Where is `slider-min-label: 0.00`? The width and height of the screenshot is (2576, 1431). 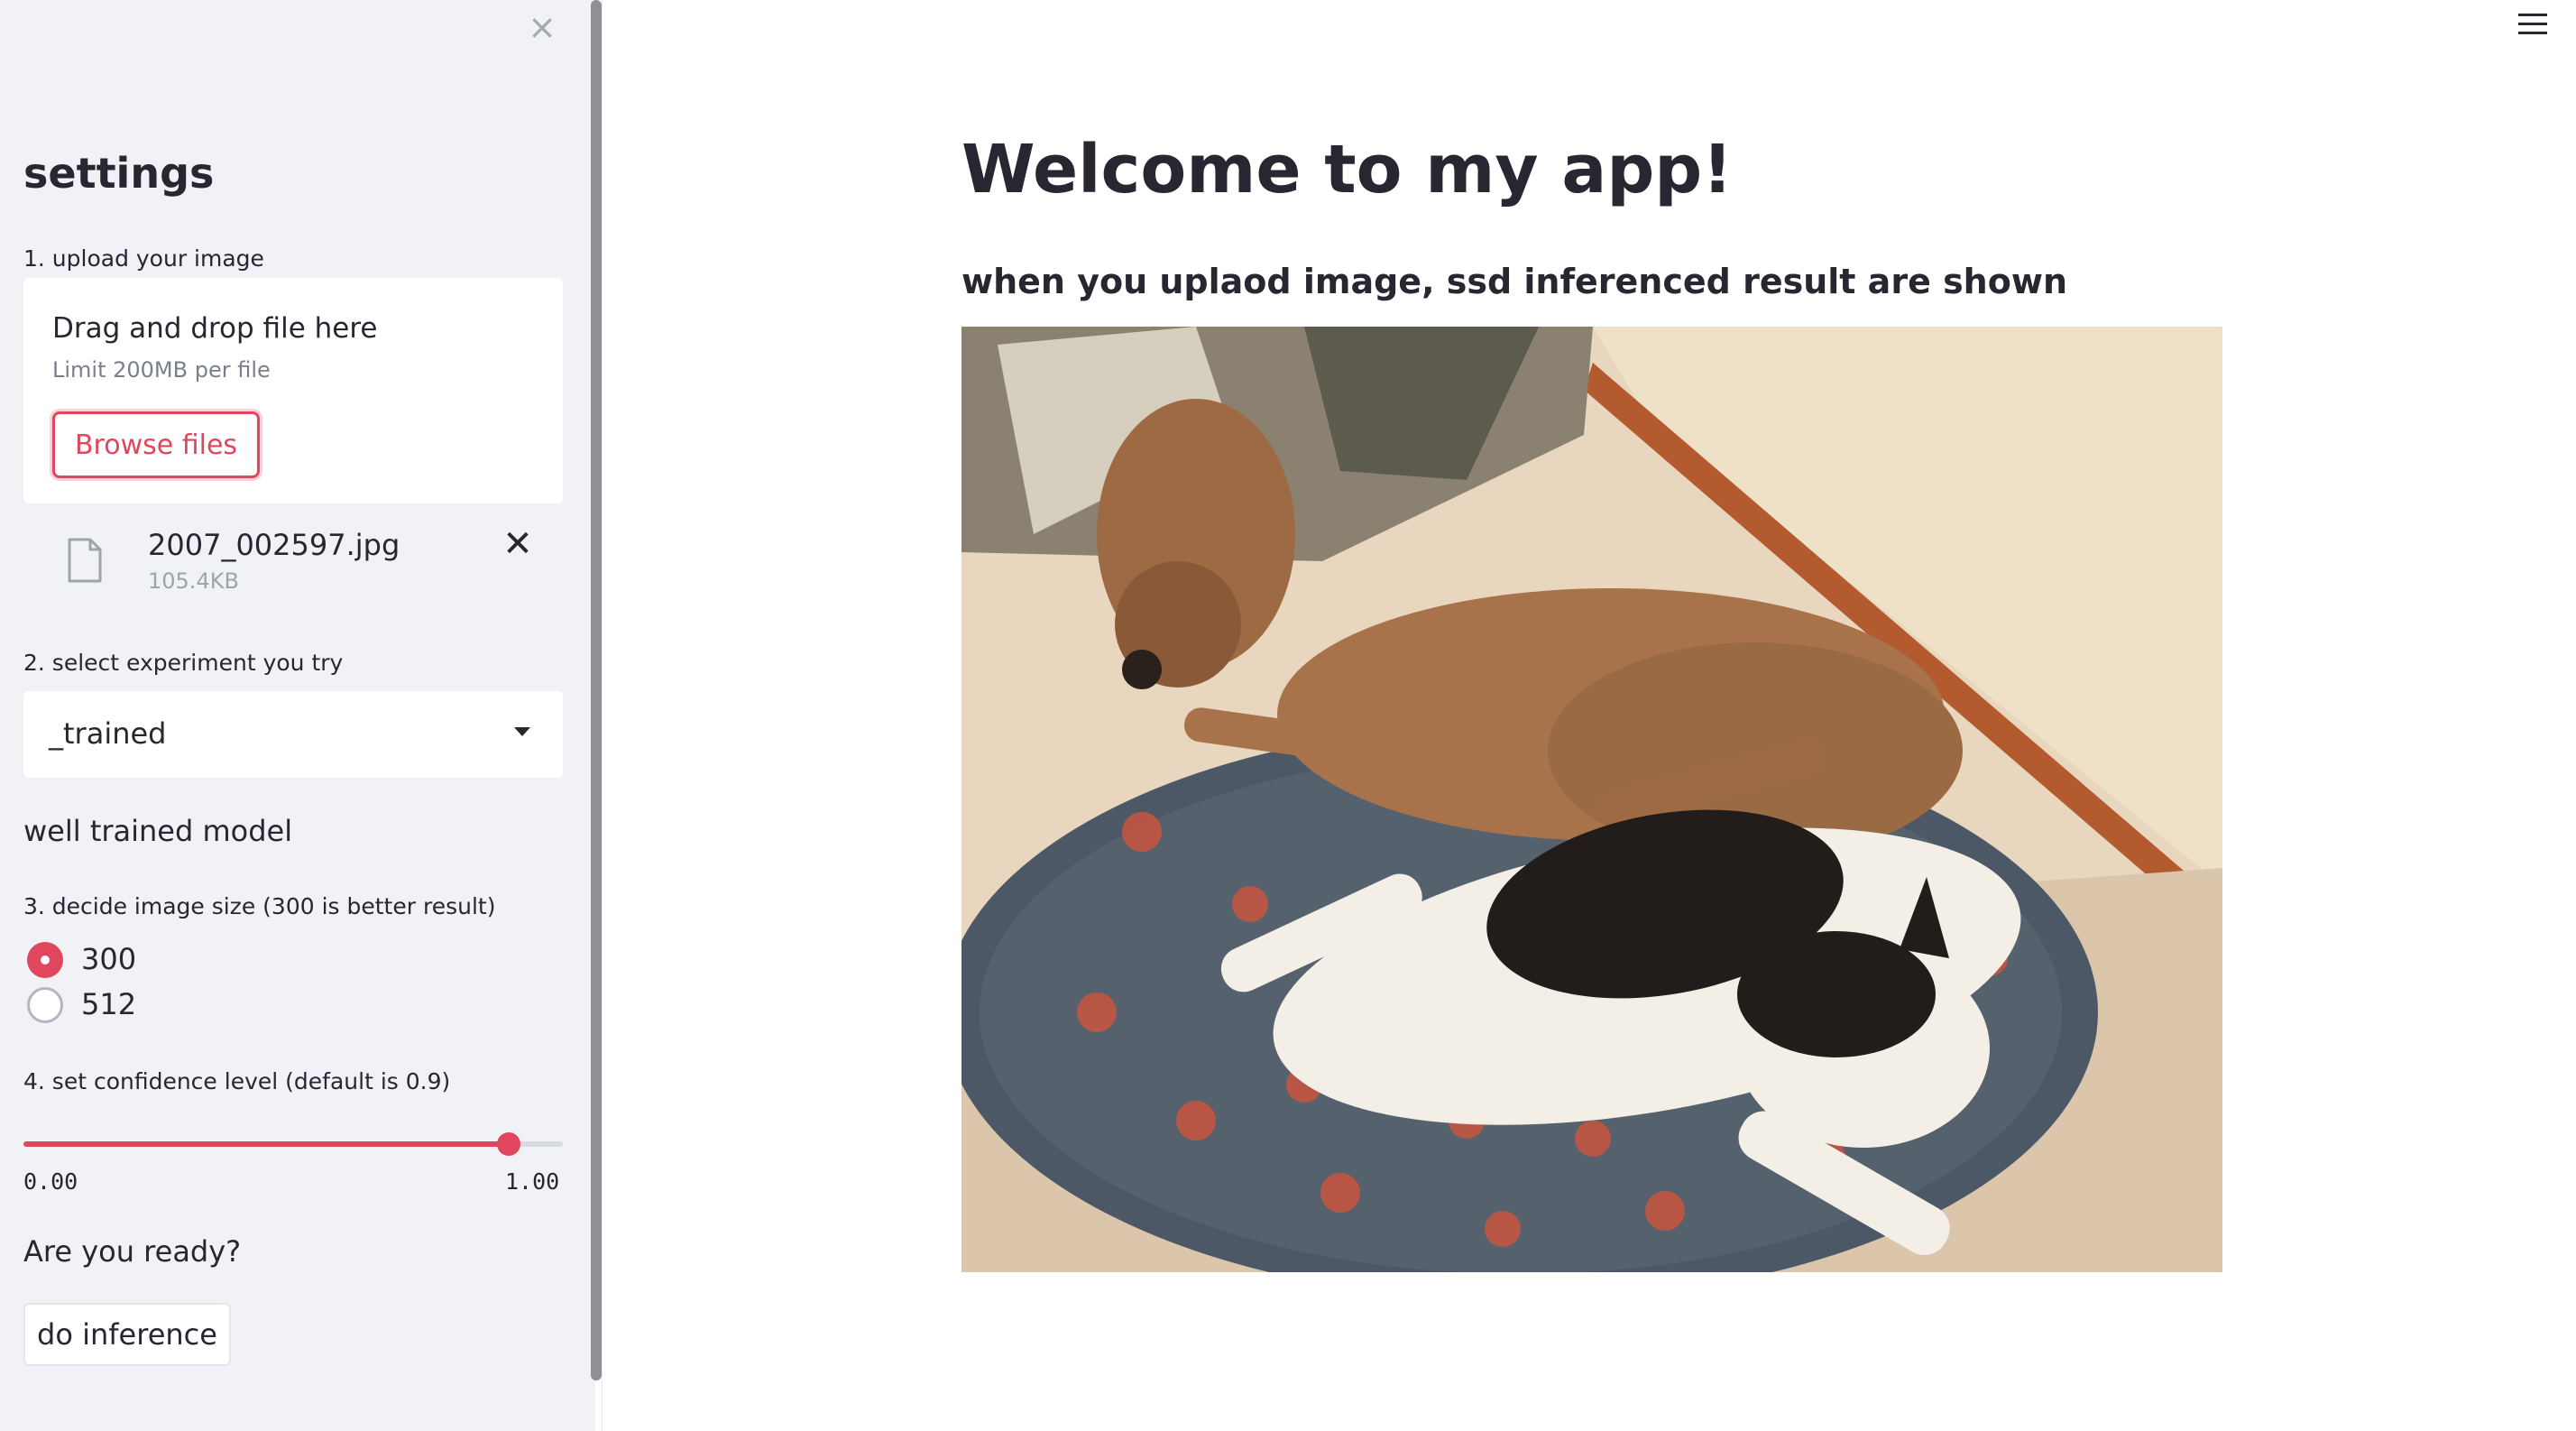
slider-min-label: 0.00 is located at coordinates (50, 1181).